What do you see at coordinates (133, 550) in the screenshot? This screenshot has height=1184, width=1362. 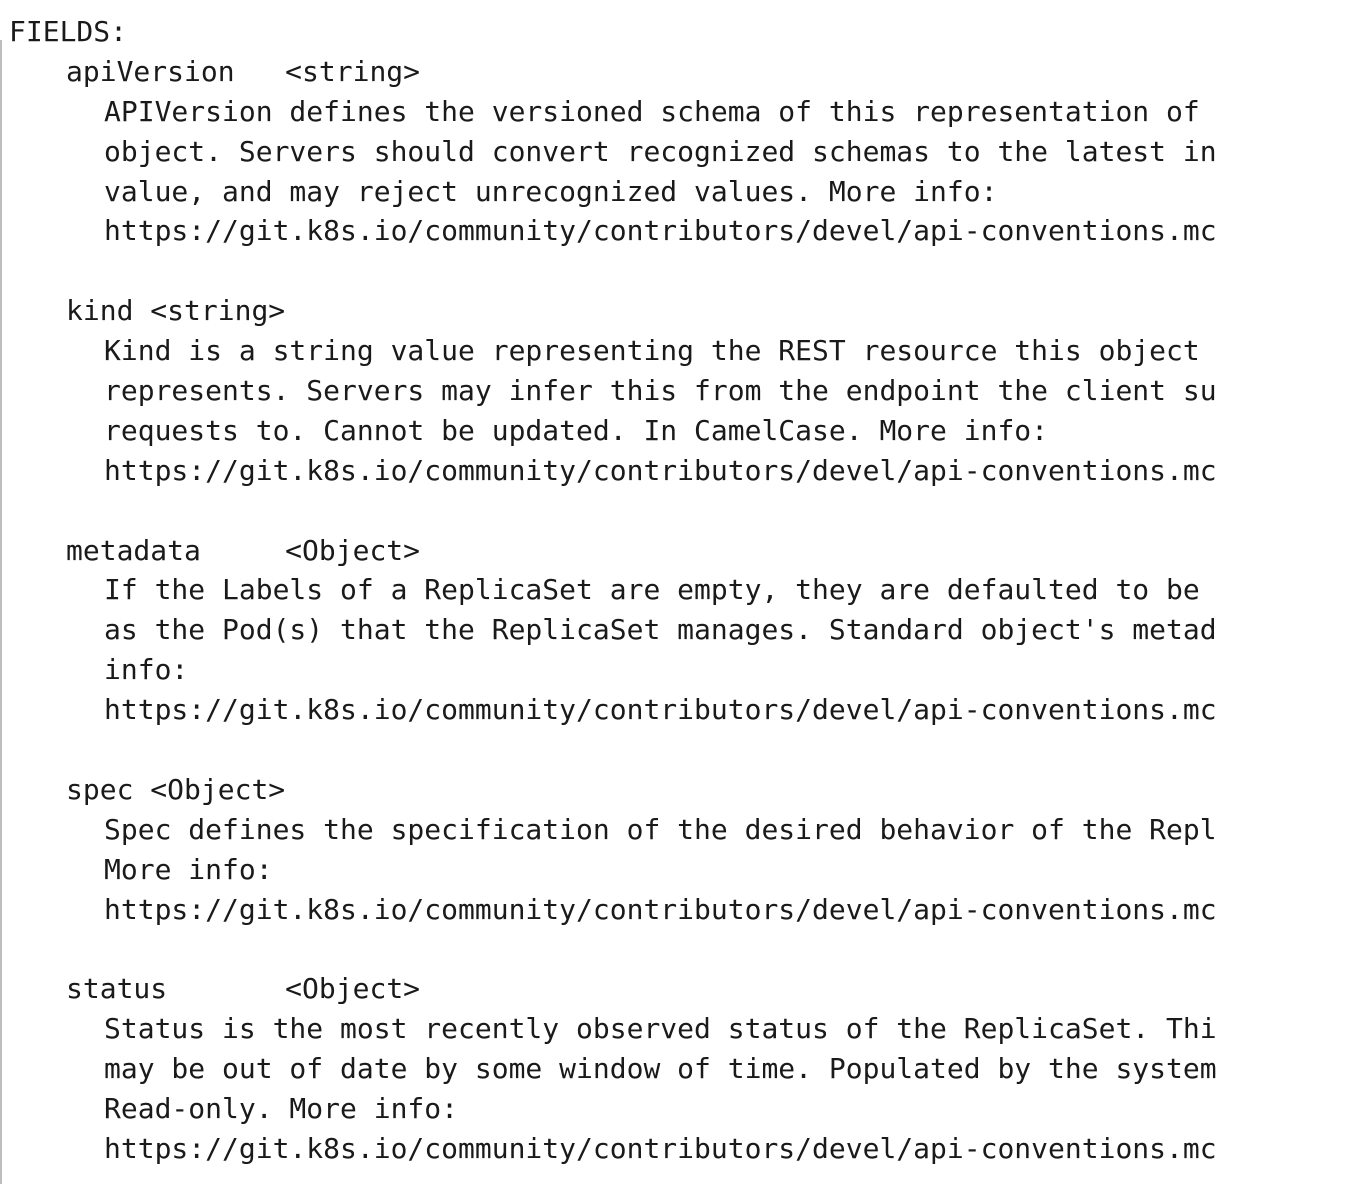 I see `field-name: metadata` at bounding box center [133, 550].